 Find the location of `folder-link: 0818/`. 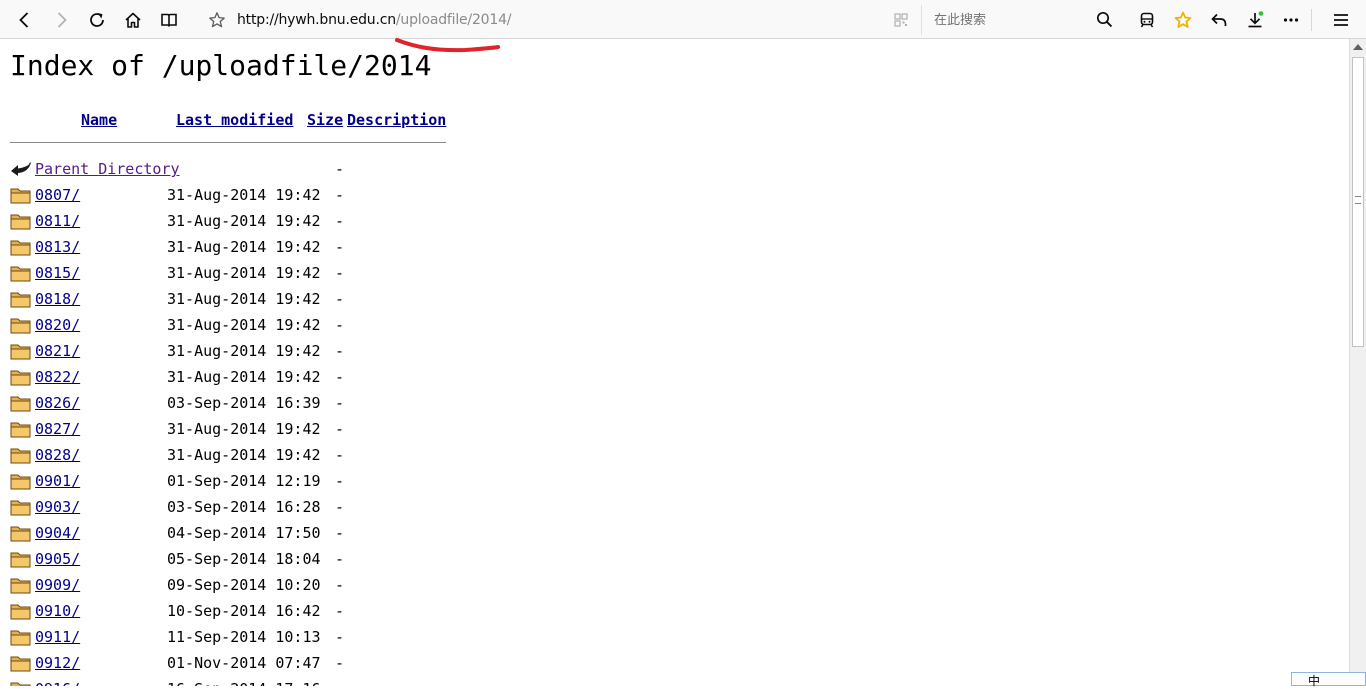

folder-link: 0818/ is located at coordinates (57, 299).